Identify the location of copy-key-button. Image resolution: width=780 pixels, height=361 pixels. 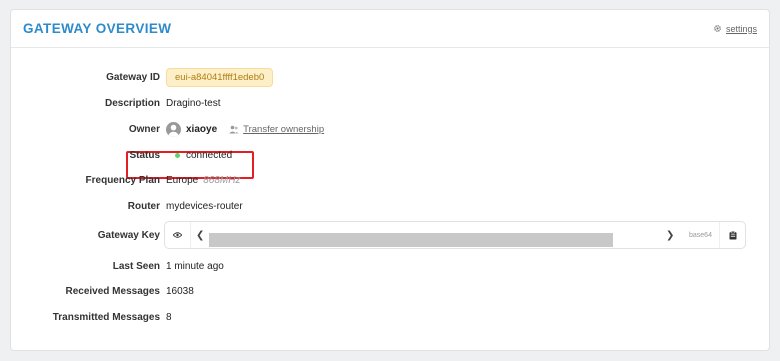
(732, 235).